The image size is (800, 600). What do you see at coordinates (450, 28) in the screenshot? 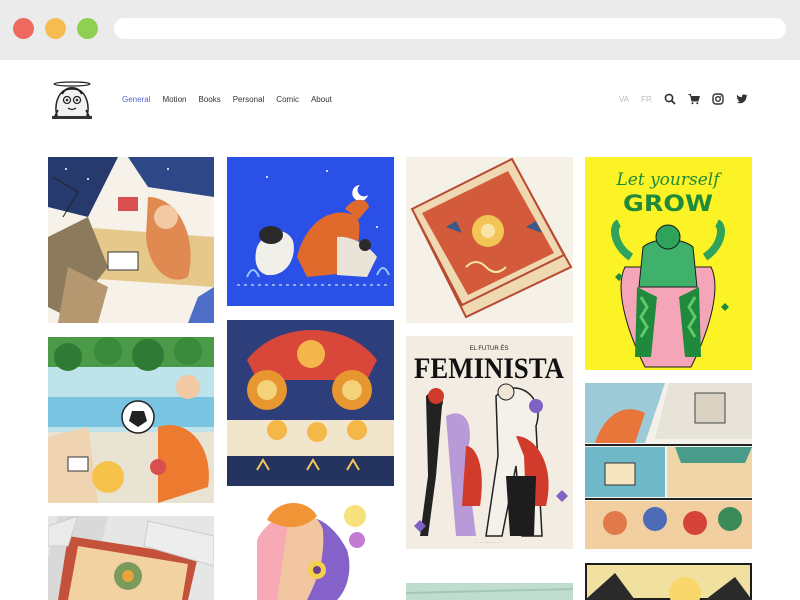
I see `address-bar` at bounding box center [450, 28].